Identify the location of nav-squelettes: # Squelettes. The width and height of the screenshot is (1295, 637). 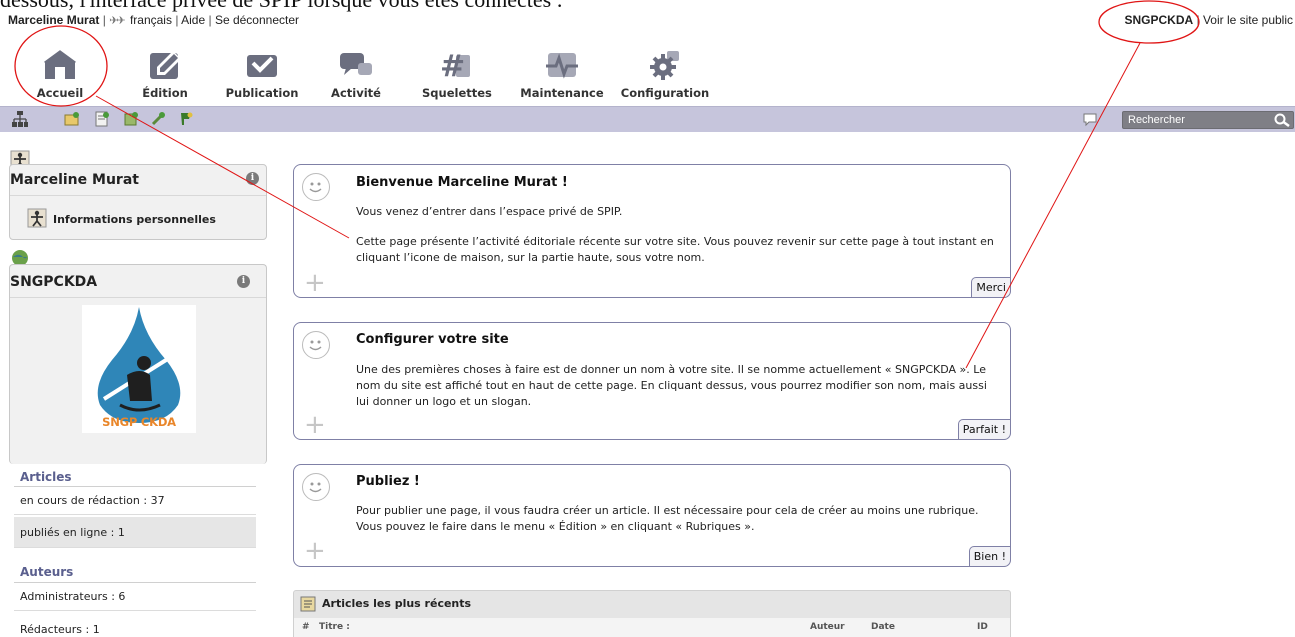
(457, 77).